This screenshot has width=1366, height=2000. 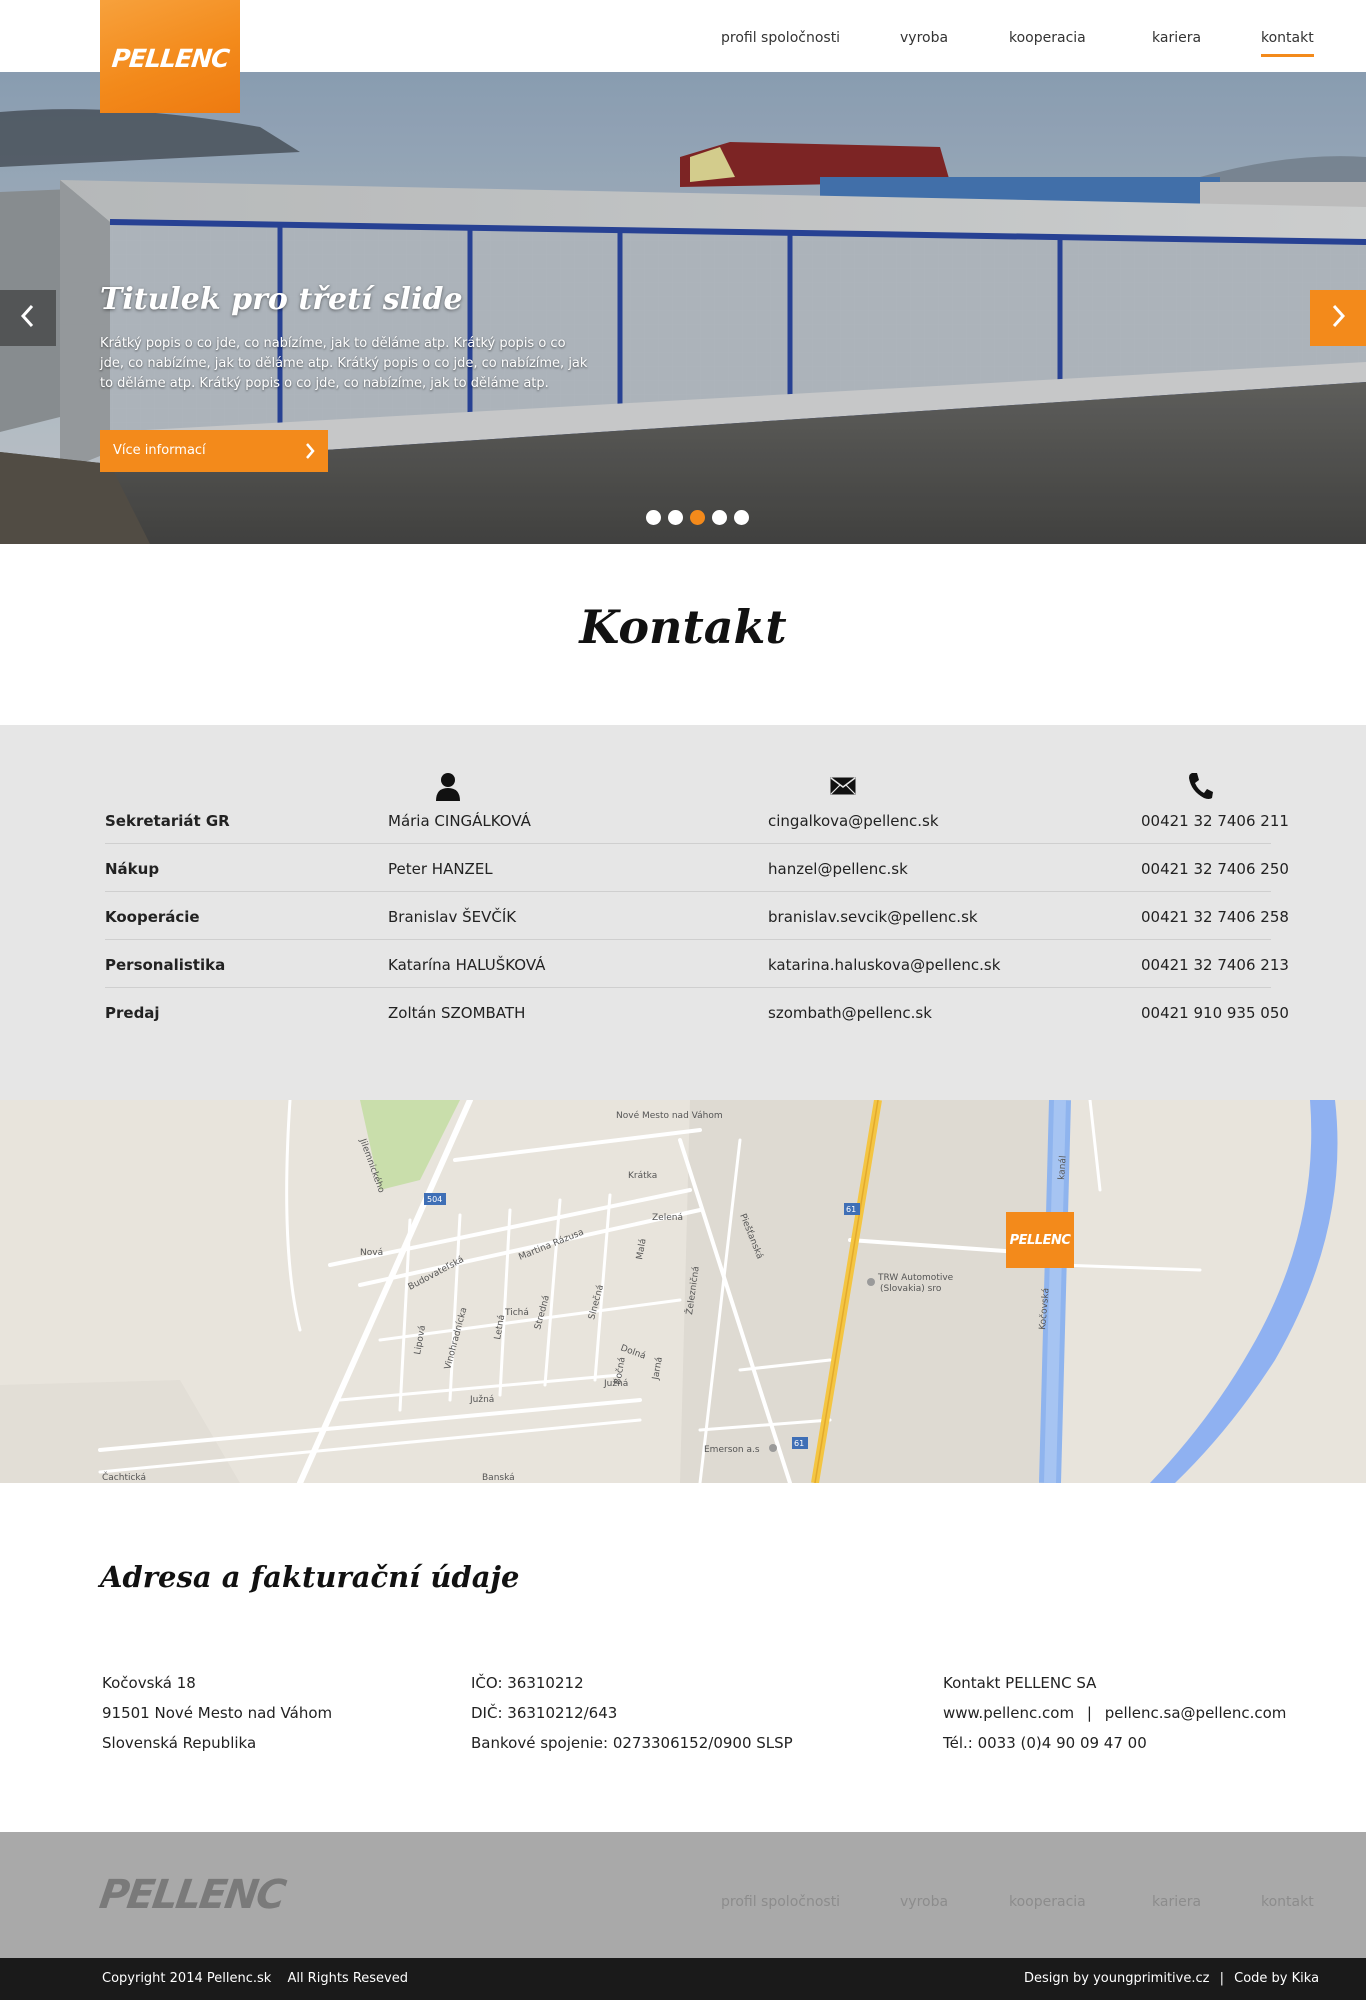 I want to click on chevron-left-icon, so click(x=28, y=318).